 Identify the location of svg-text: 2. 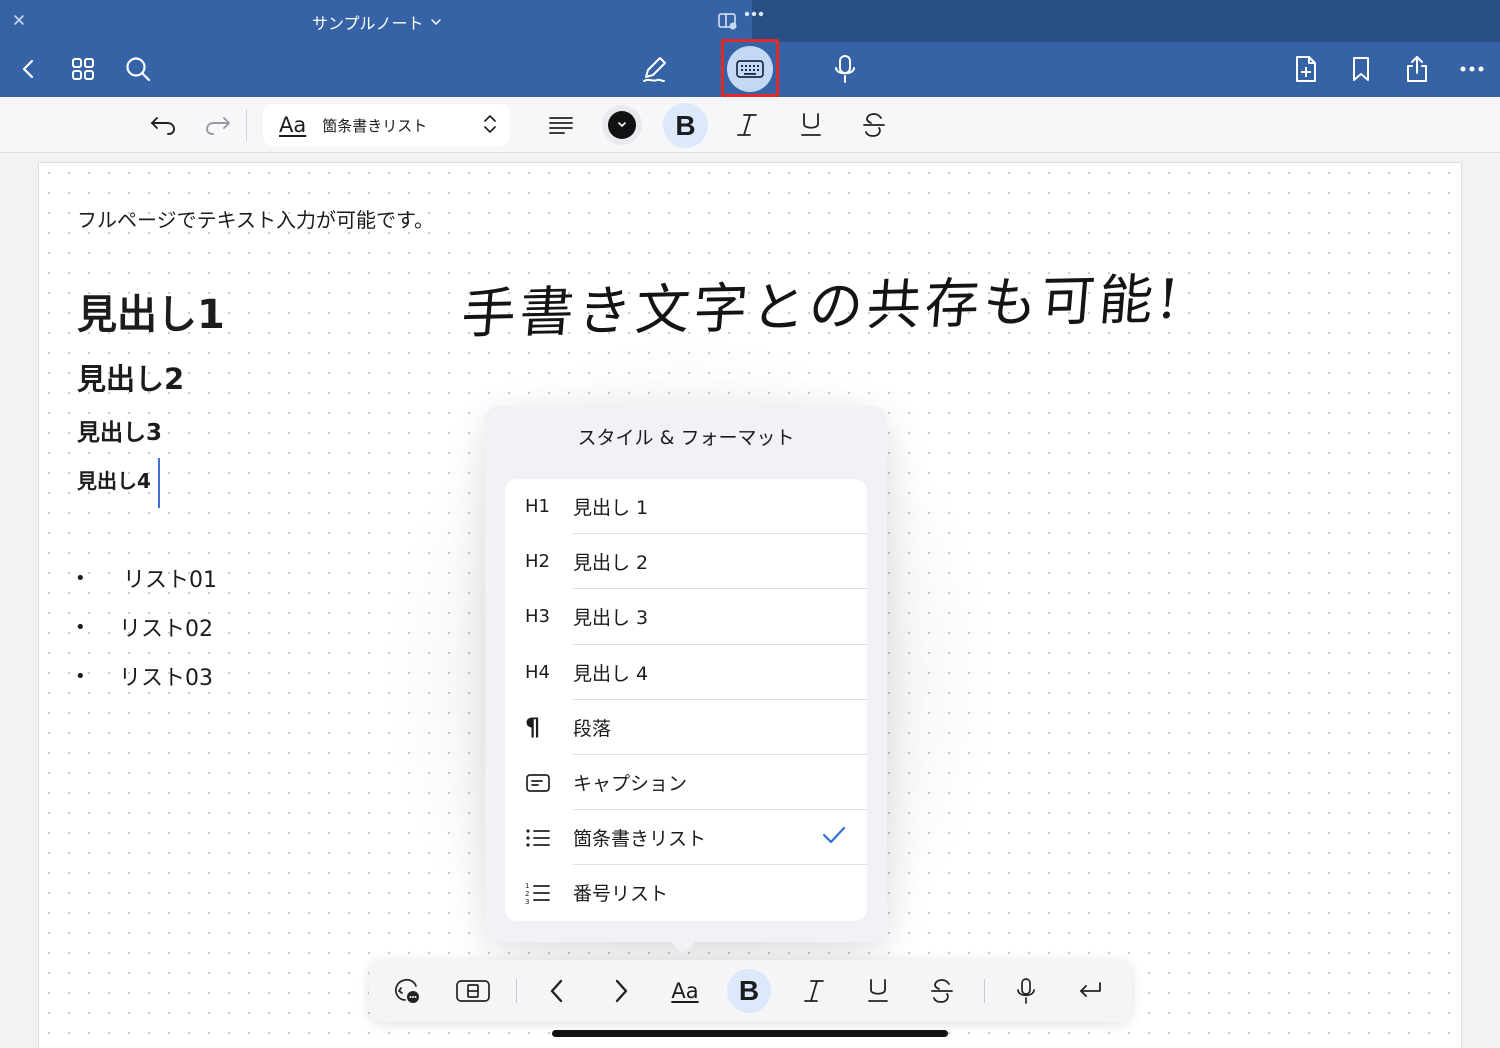
(527, 894).